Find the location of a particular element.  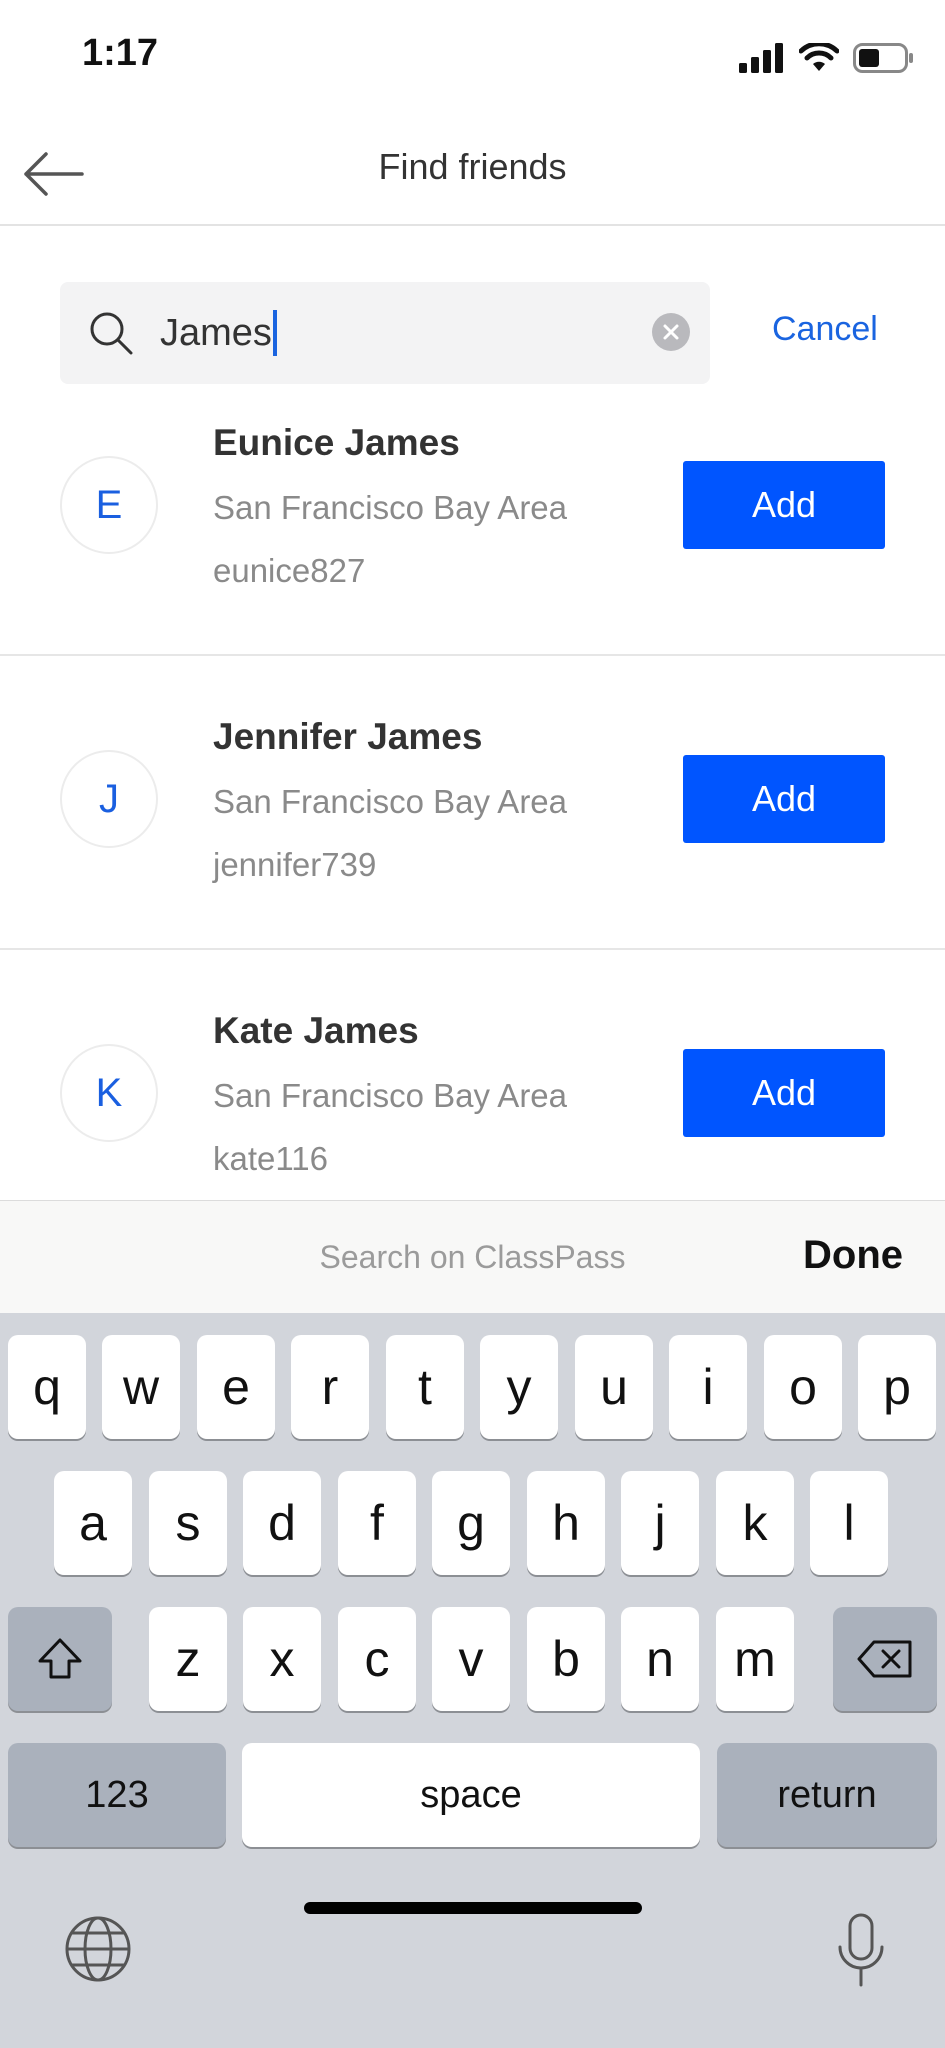

numbers-key: 123 is located at coordinates (117, 1795).